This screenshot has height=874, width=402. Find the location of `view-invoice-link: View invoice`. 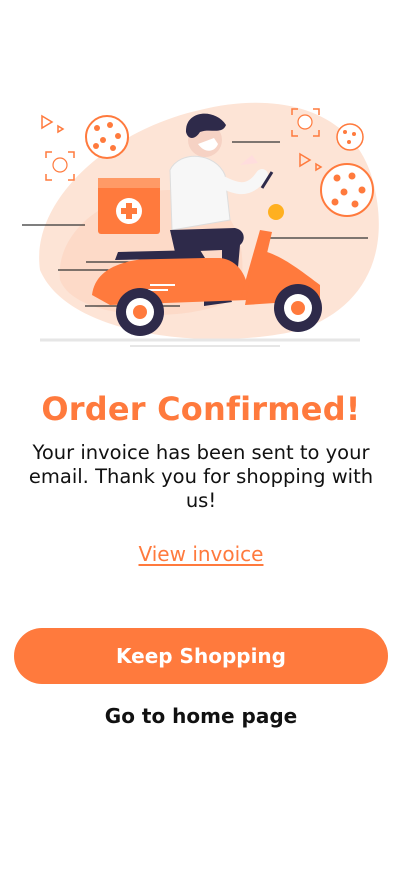

view-invoice-link: View invoice is located at coordinates (201, 554).